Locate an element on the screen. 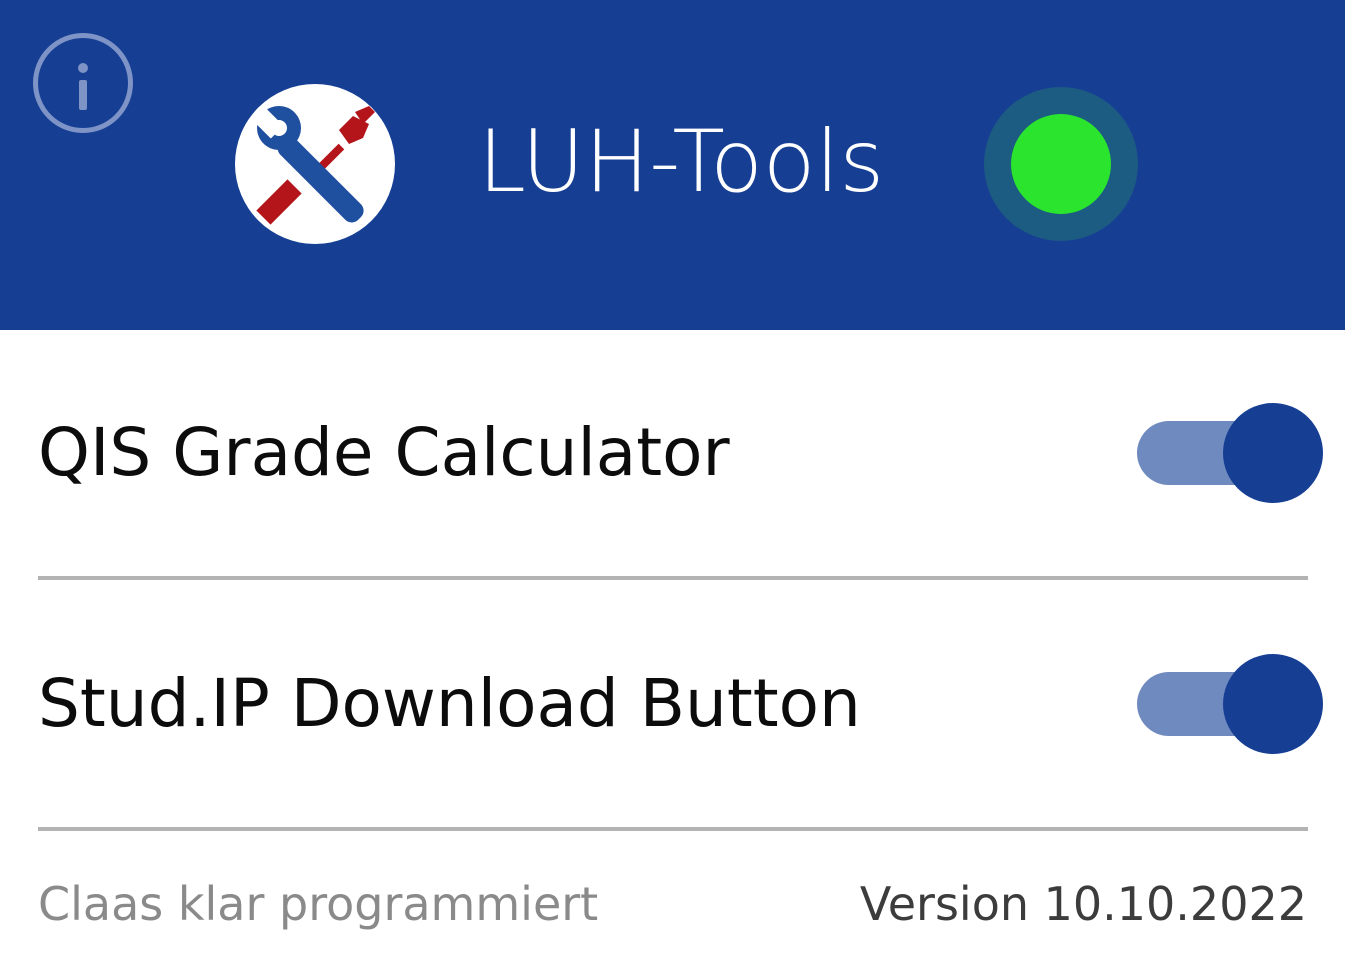  setting-label: QIS Grade Calculator is located at coordinates (384, 452).